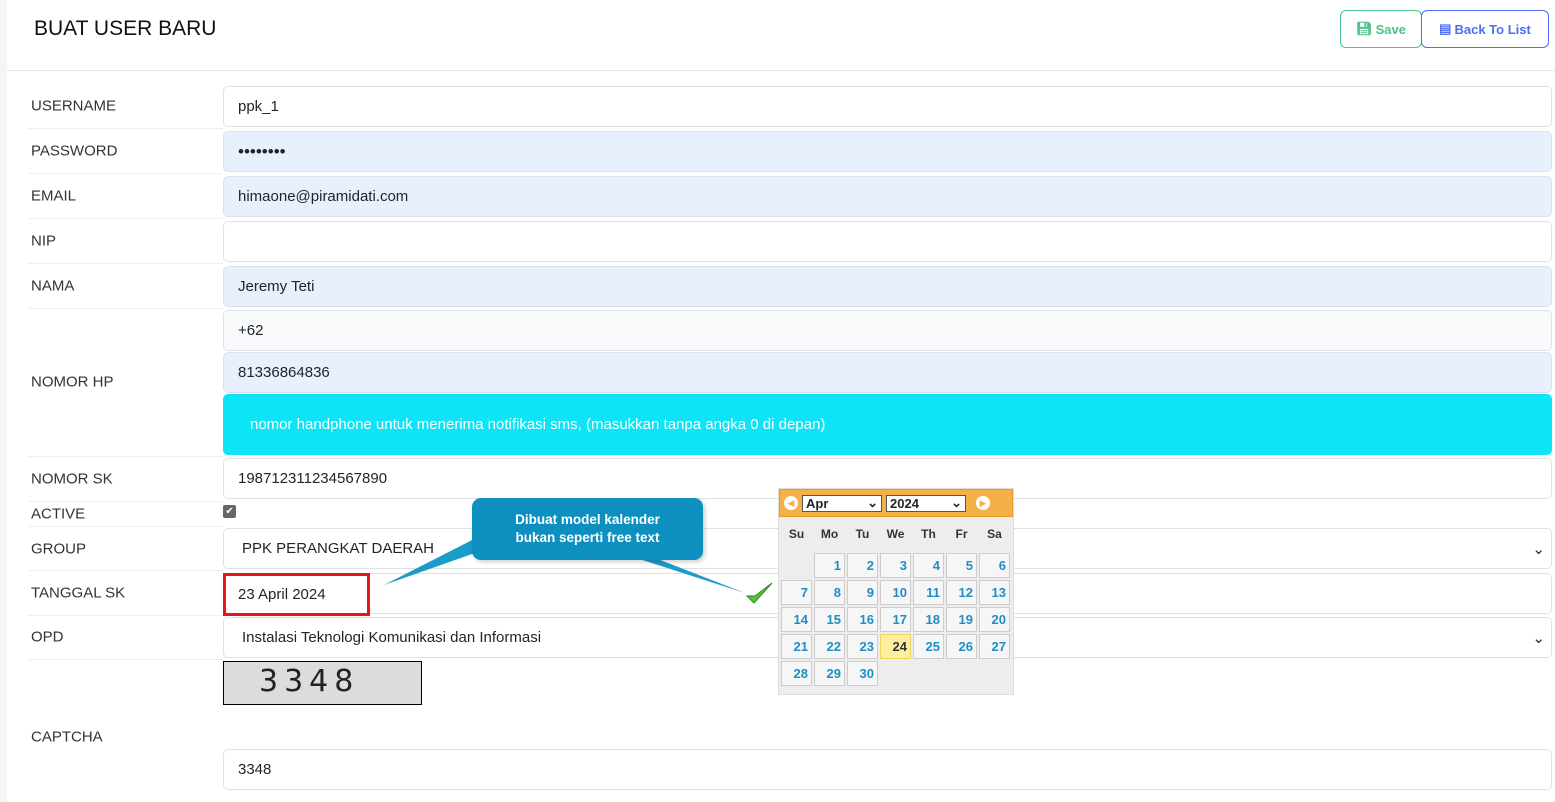 The height and width of the screenshot is (802, 1555). I want to click on calendar-day: 15, so click(829, 619).